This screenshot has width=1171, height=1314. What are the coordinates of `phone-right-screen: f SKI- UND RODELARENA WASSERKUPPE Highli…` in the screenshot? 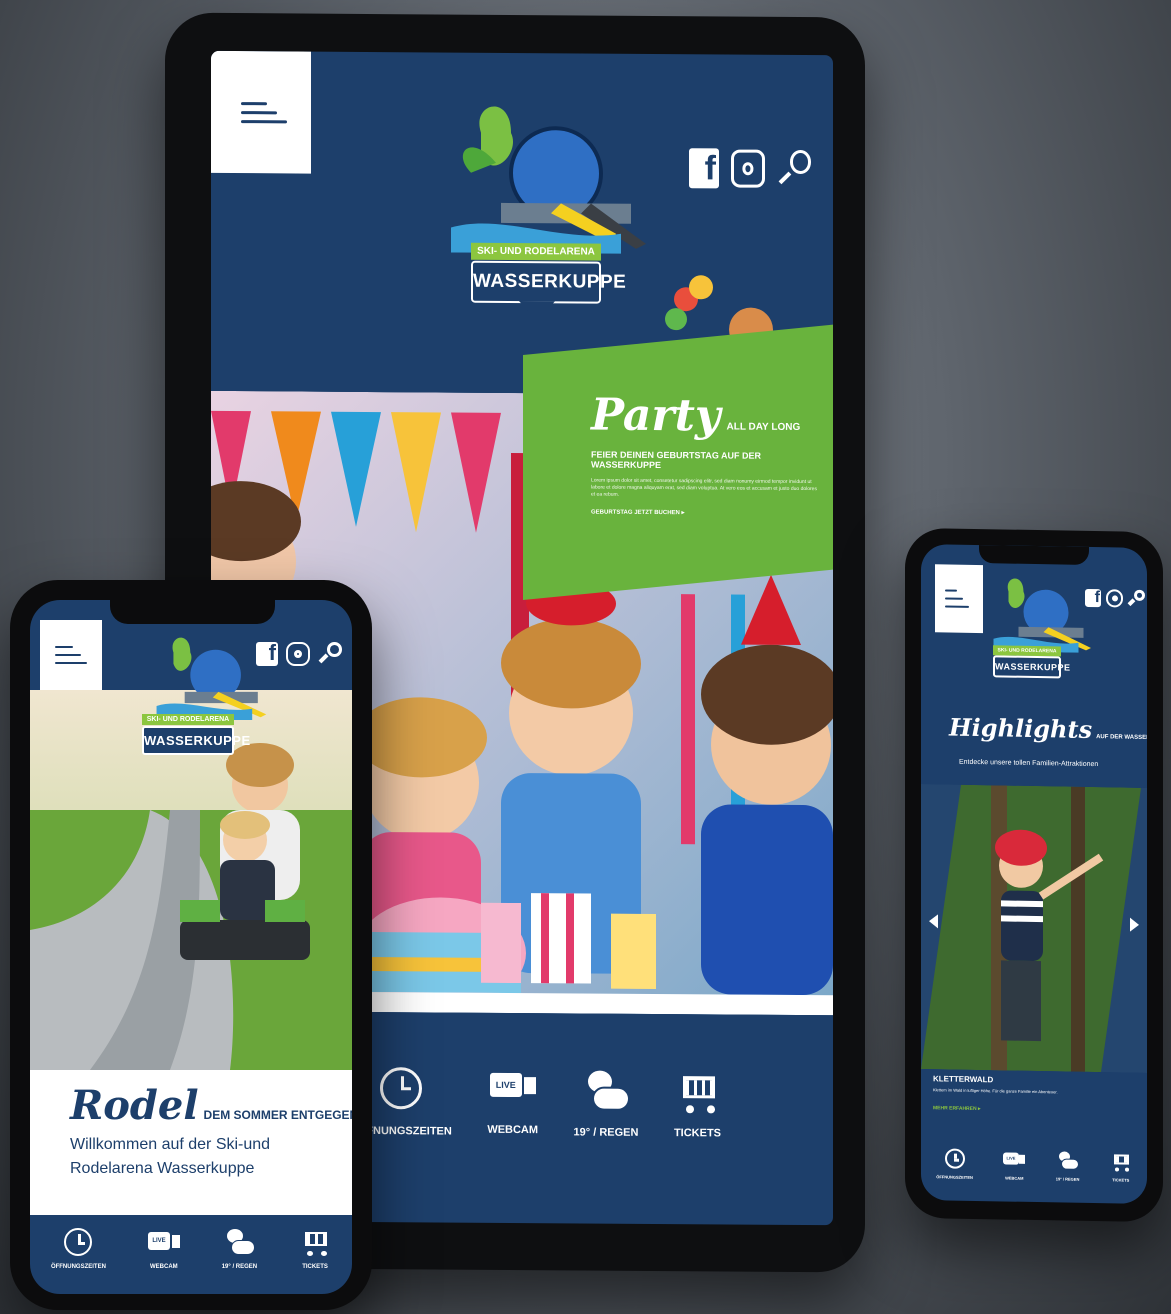 It's located at (1034, 874).